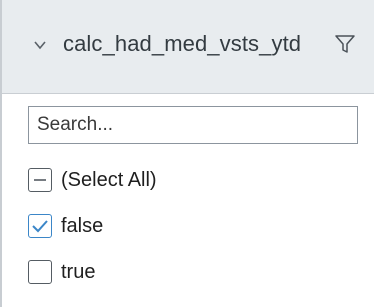 This screenshot has height=307, width=374. I want to click on select-all-checkbox, so click(40, 180).